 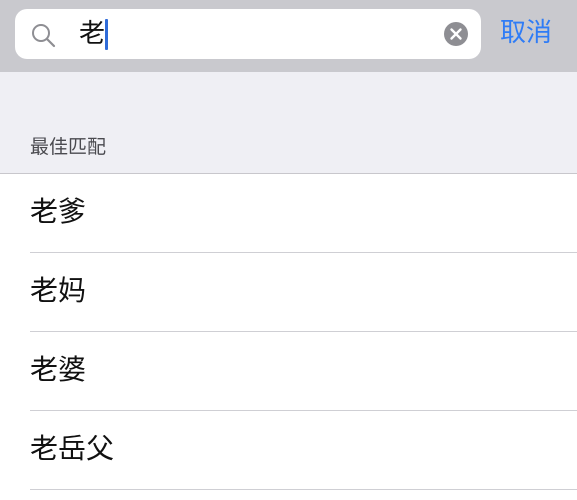 I want to click on search-input: 老, so click(x=92, y=34).